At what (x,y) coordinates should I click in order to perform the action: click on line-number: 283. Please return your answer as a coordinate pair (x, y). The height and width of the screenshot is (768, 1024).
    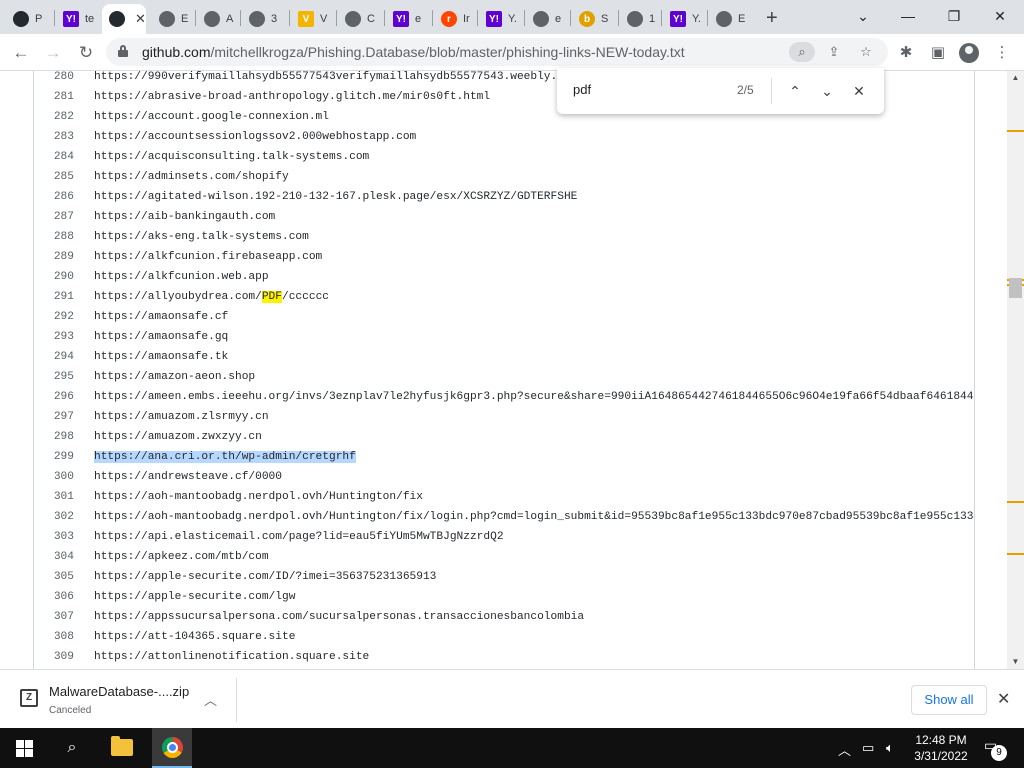
    Looking at the image, I should click on (54, 137).